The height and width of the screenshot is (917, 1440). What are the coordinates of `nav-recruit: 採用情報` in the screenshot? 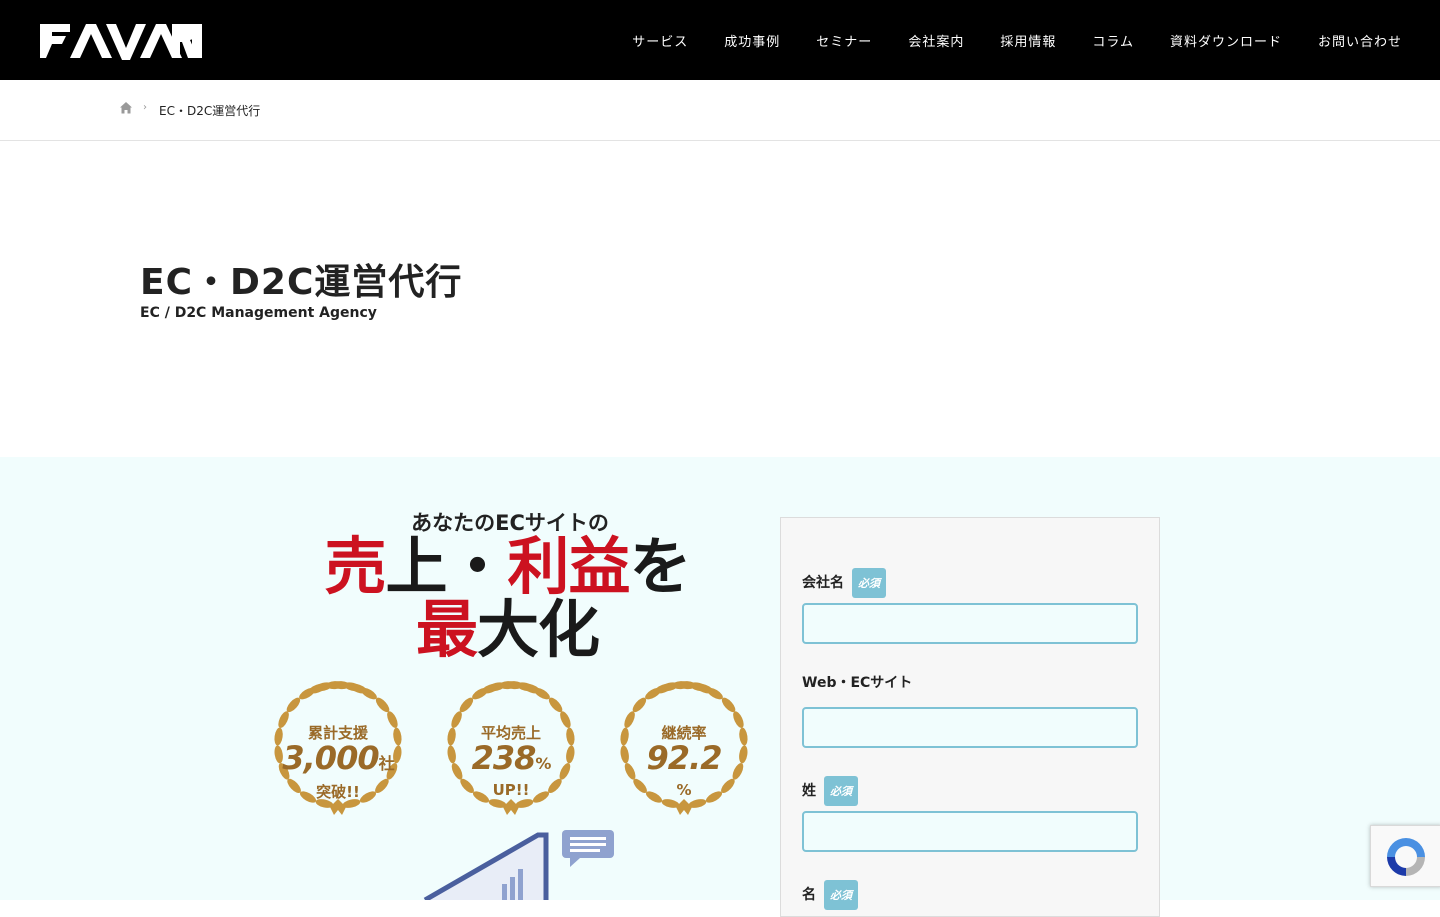 It's located at (1028, 40).